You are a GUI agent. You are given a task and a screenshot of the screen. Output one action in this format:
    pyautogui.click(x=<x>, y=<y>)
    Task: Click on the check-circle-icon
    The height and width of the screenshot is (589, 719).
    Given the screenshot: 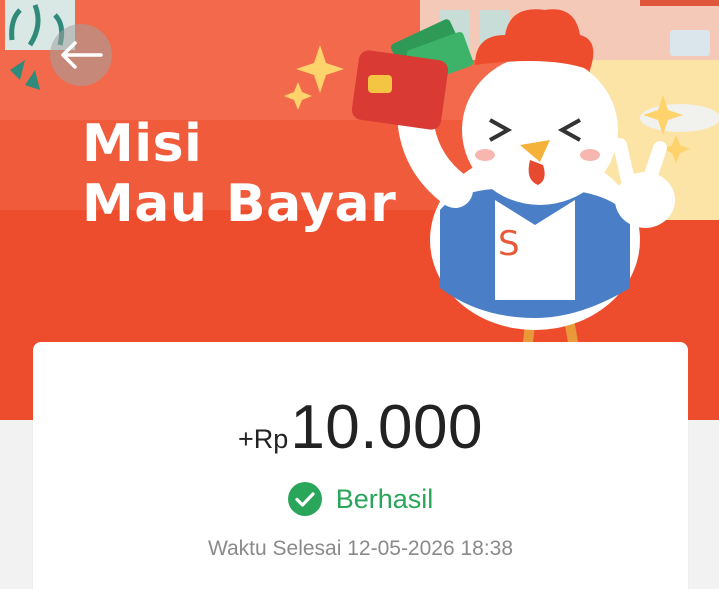 What is the action you would take?
    pyautogui.click(x=304, y=499)
    